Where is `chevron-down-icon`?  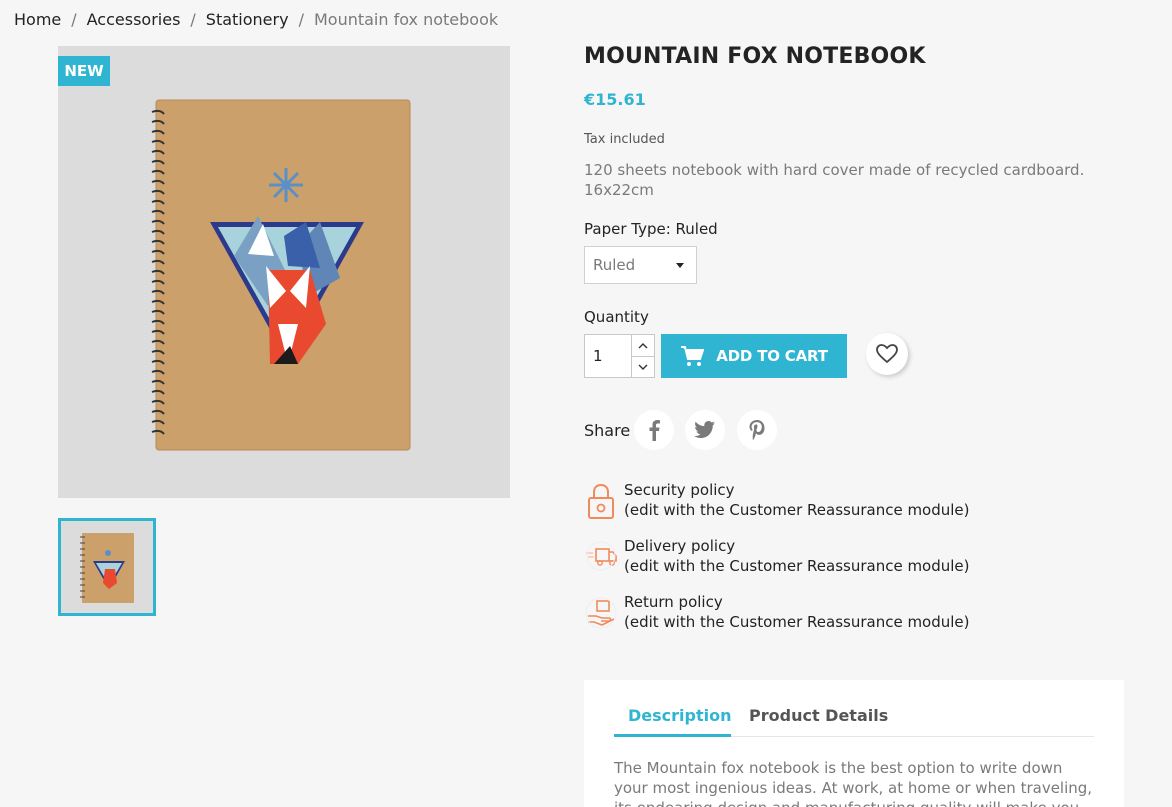 chevron-down-icon is located at coordinates (643, 367).